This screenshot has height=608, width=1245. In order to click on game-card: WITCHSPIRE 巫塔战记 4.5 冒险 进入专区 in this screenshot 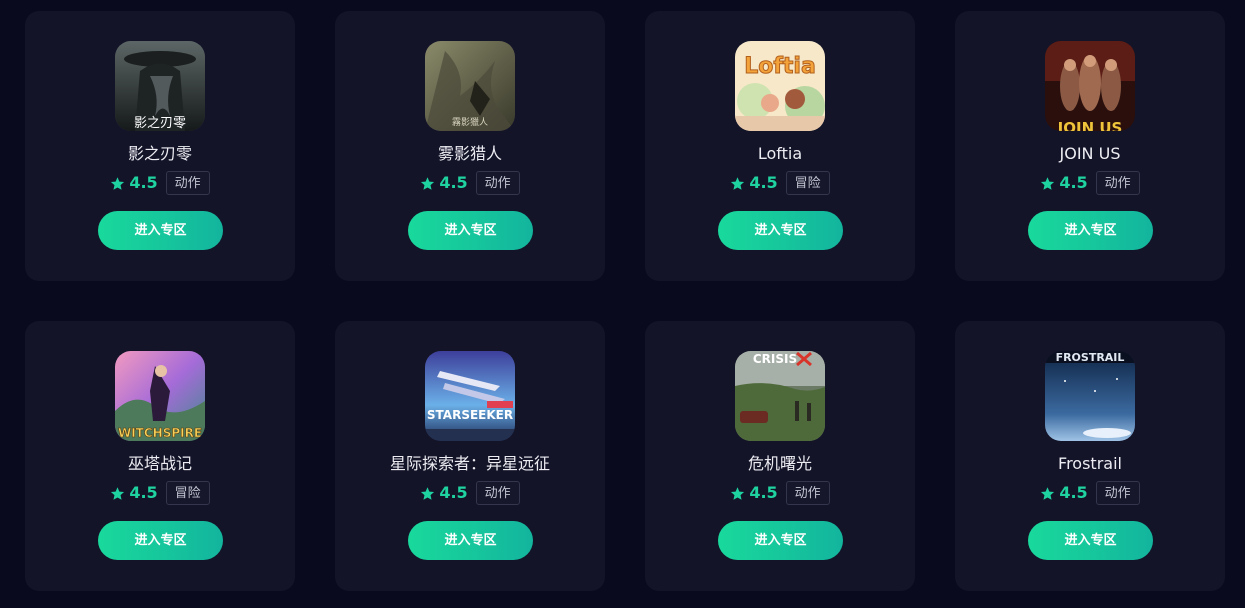, I will do `click(160, 456)`.